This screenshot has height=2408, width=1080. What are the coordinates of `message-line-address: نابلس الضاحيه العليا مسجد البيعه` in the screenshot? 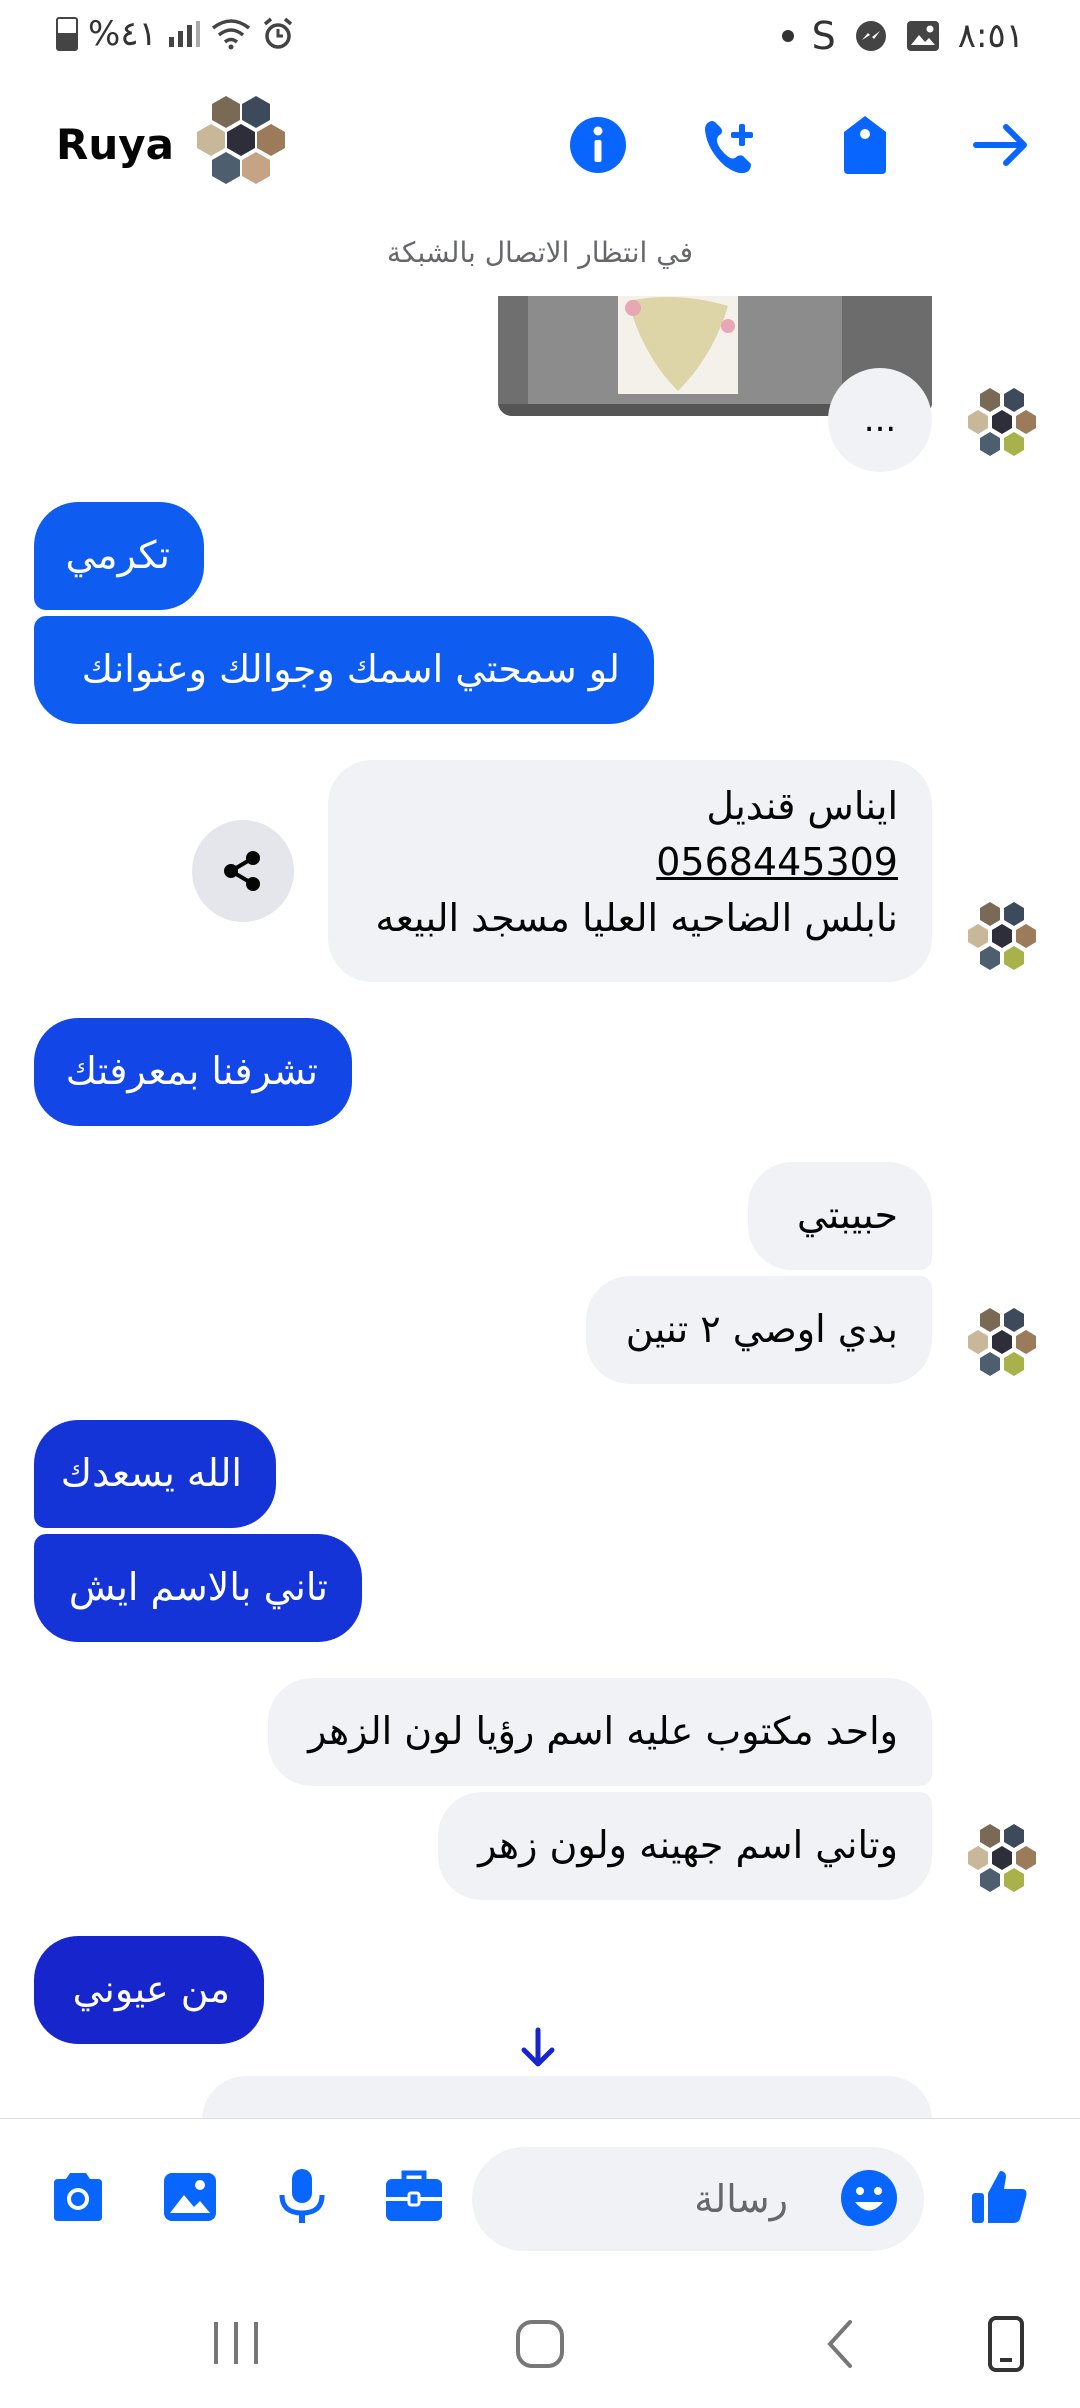 It's located at (636, 918).